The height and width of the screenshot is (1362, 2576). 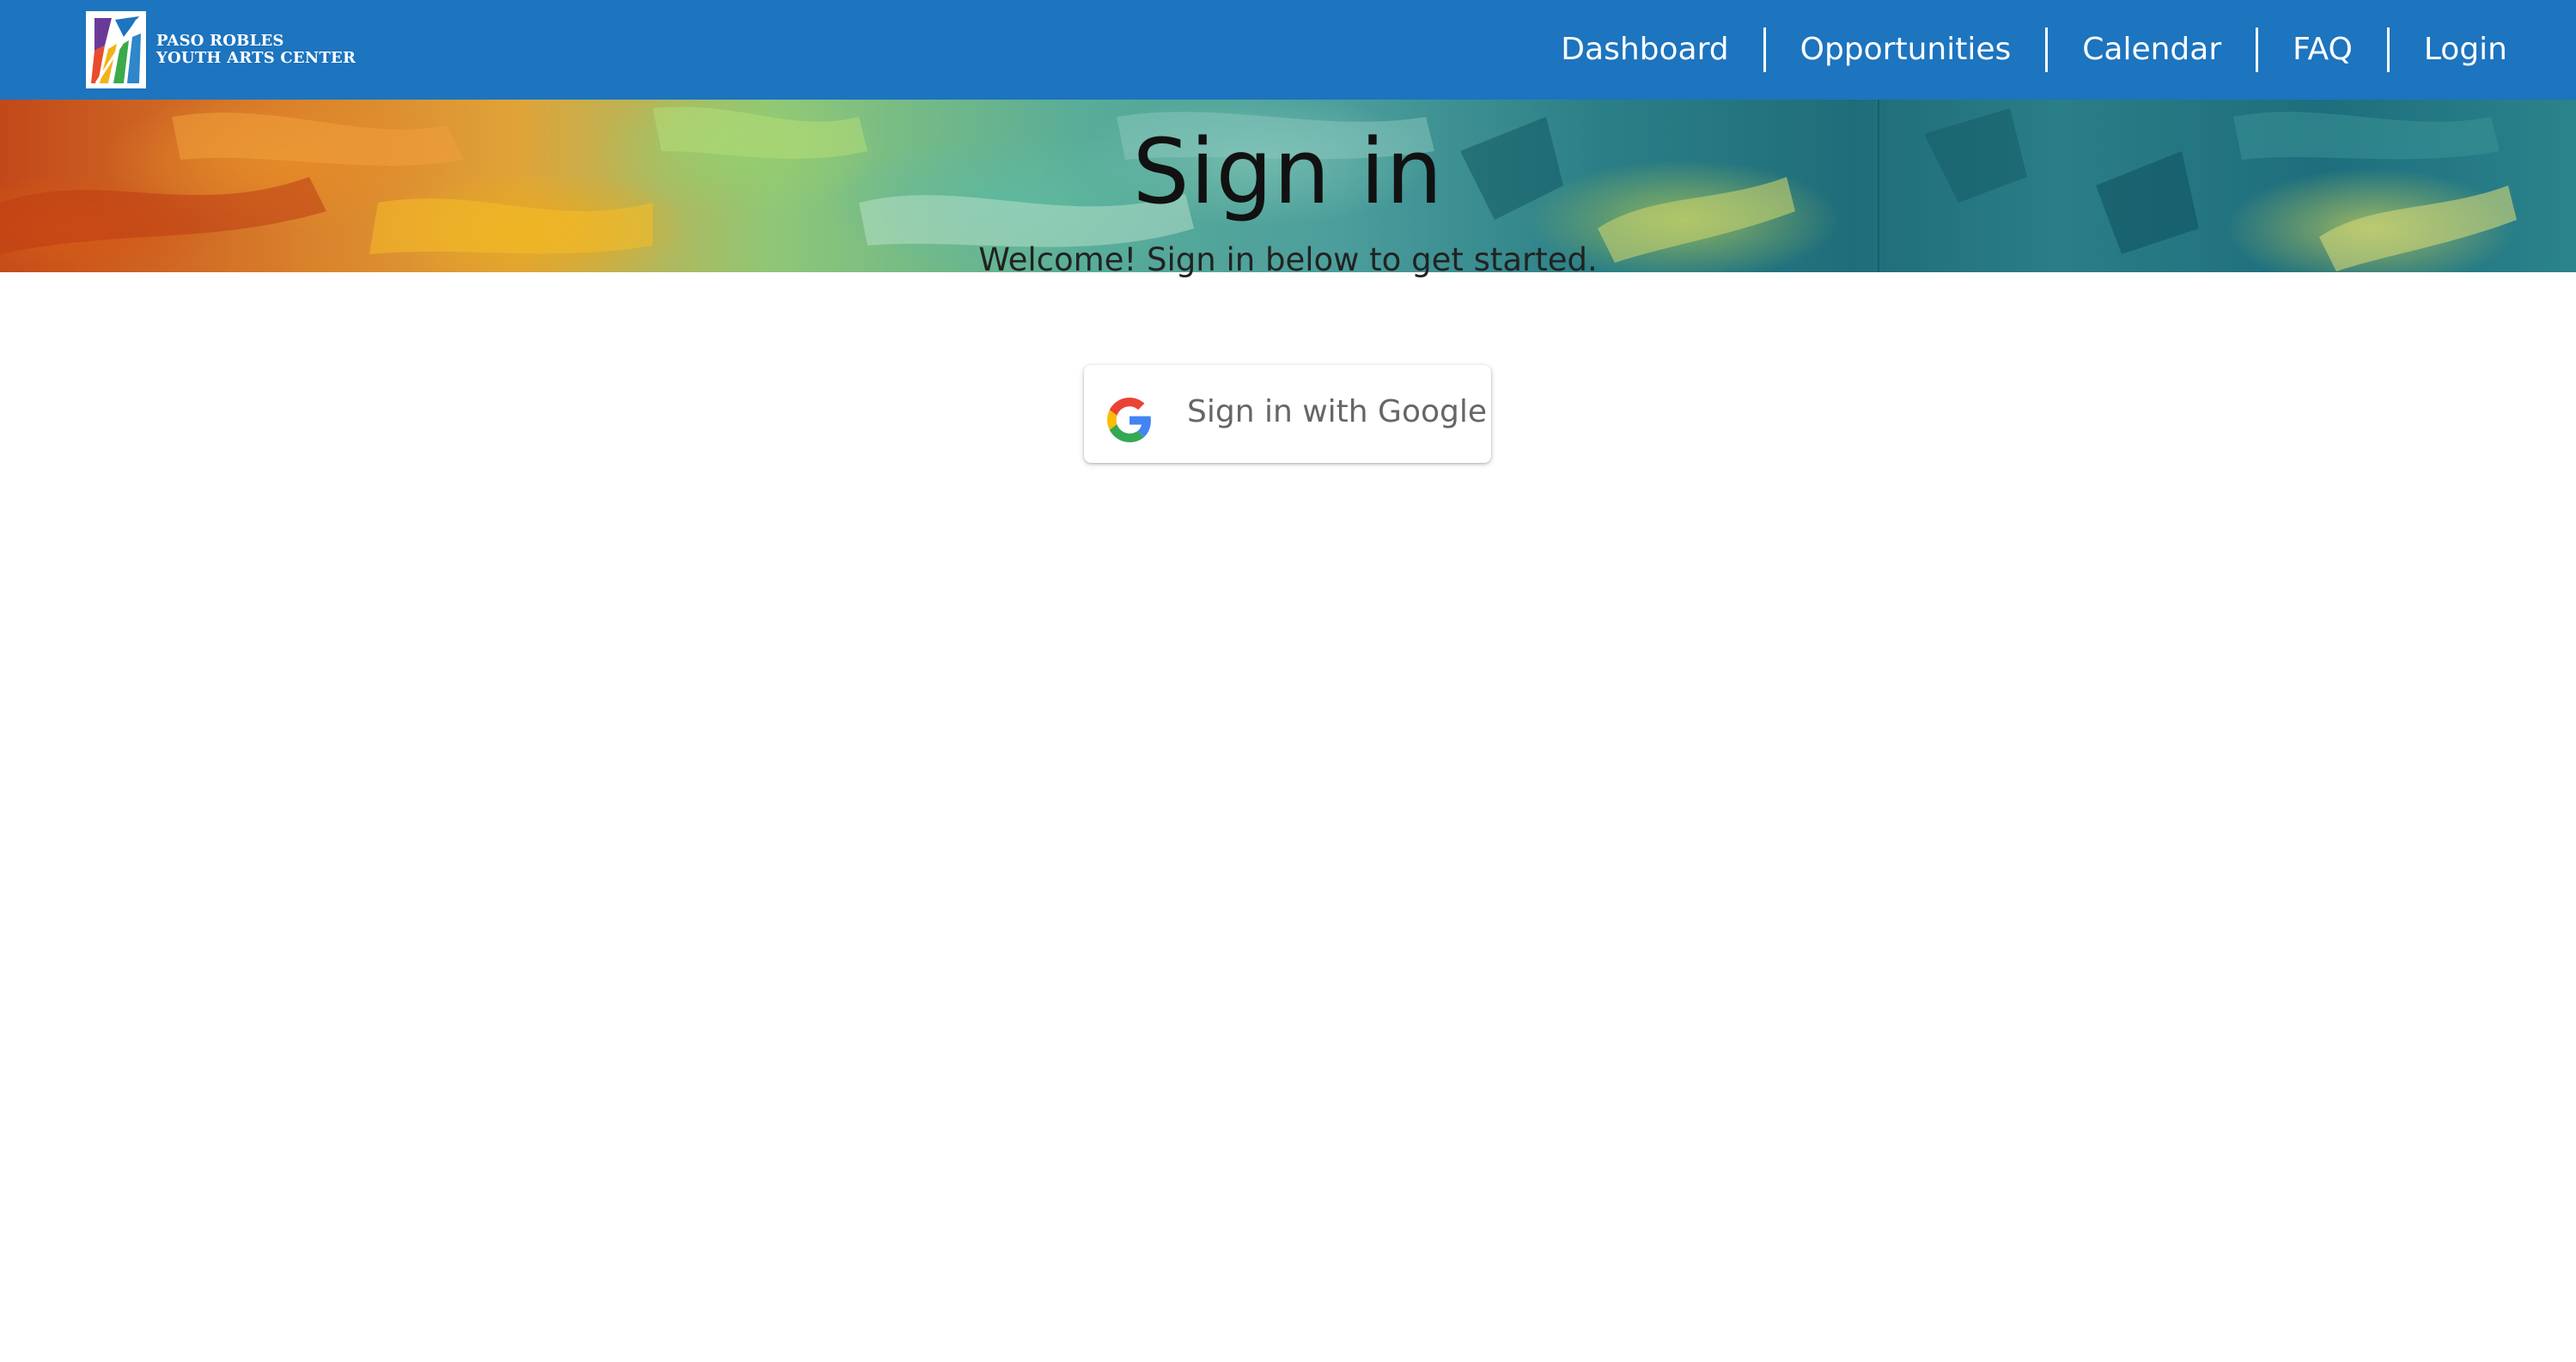 I want to click on logo-text-line2: YOUTH ARTS CENTER, so click(x=256, y=58).